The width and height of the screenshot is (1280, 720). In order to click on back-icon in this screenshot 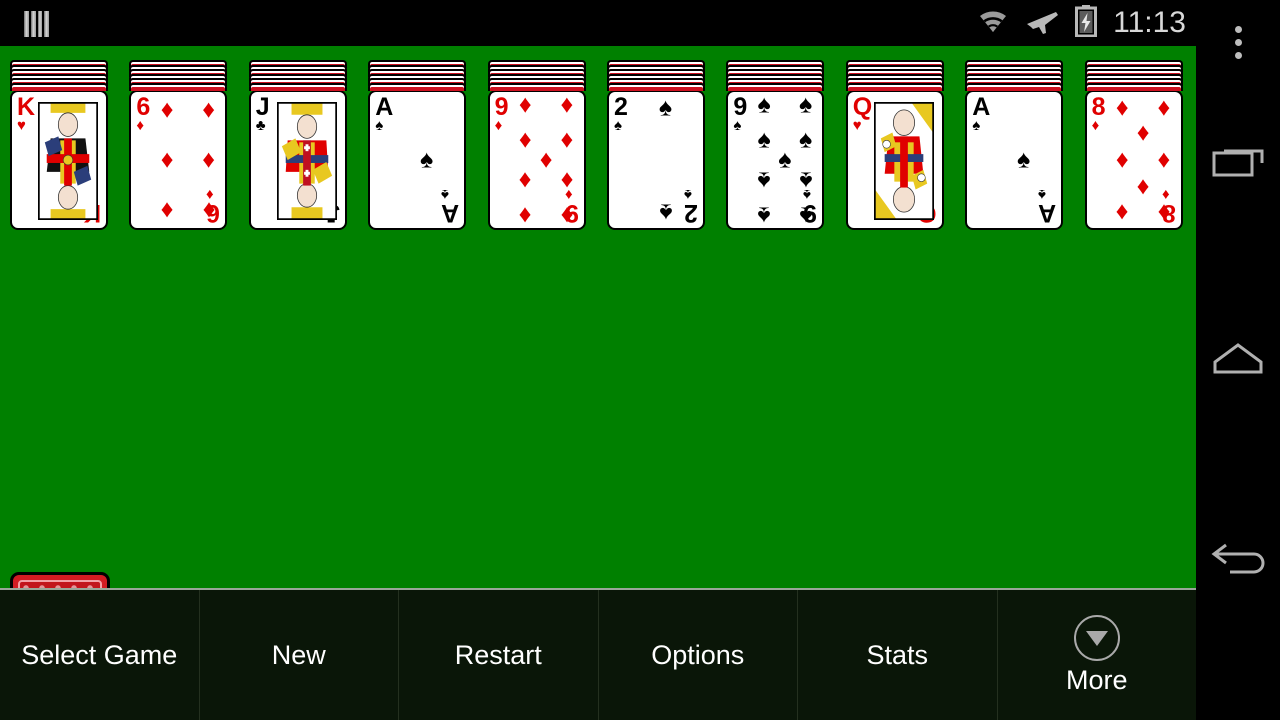, I will do `click(1238, 558)`.